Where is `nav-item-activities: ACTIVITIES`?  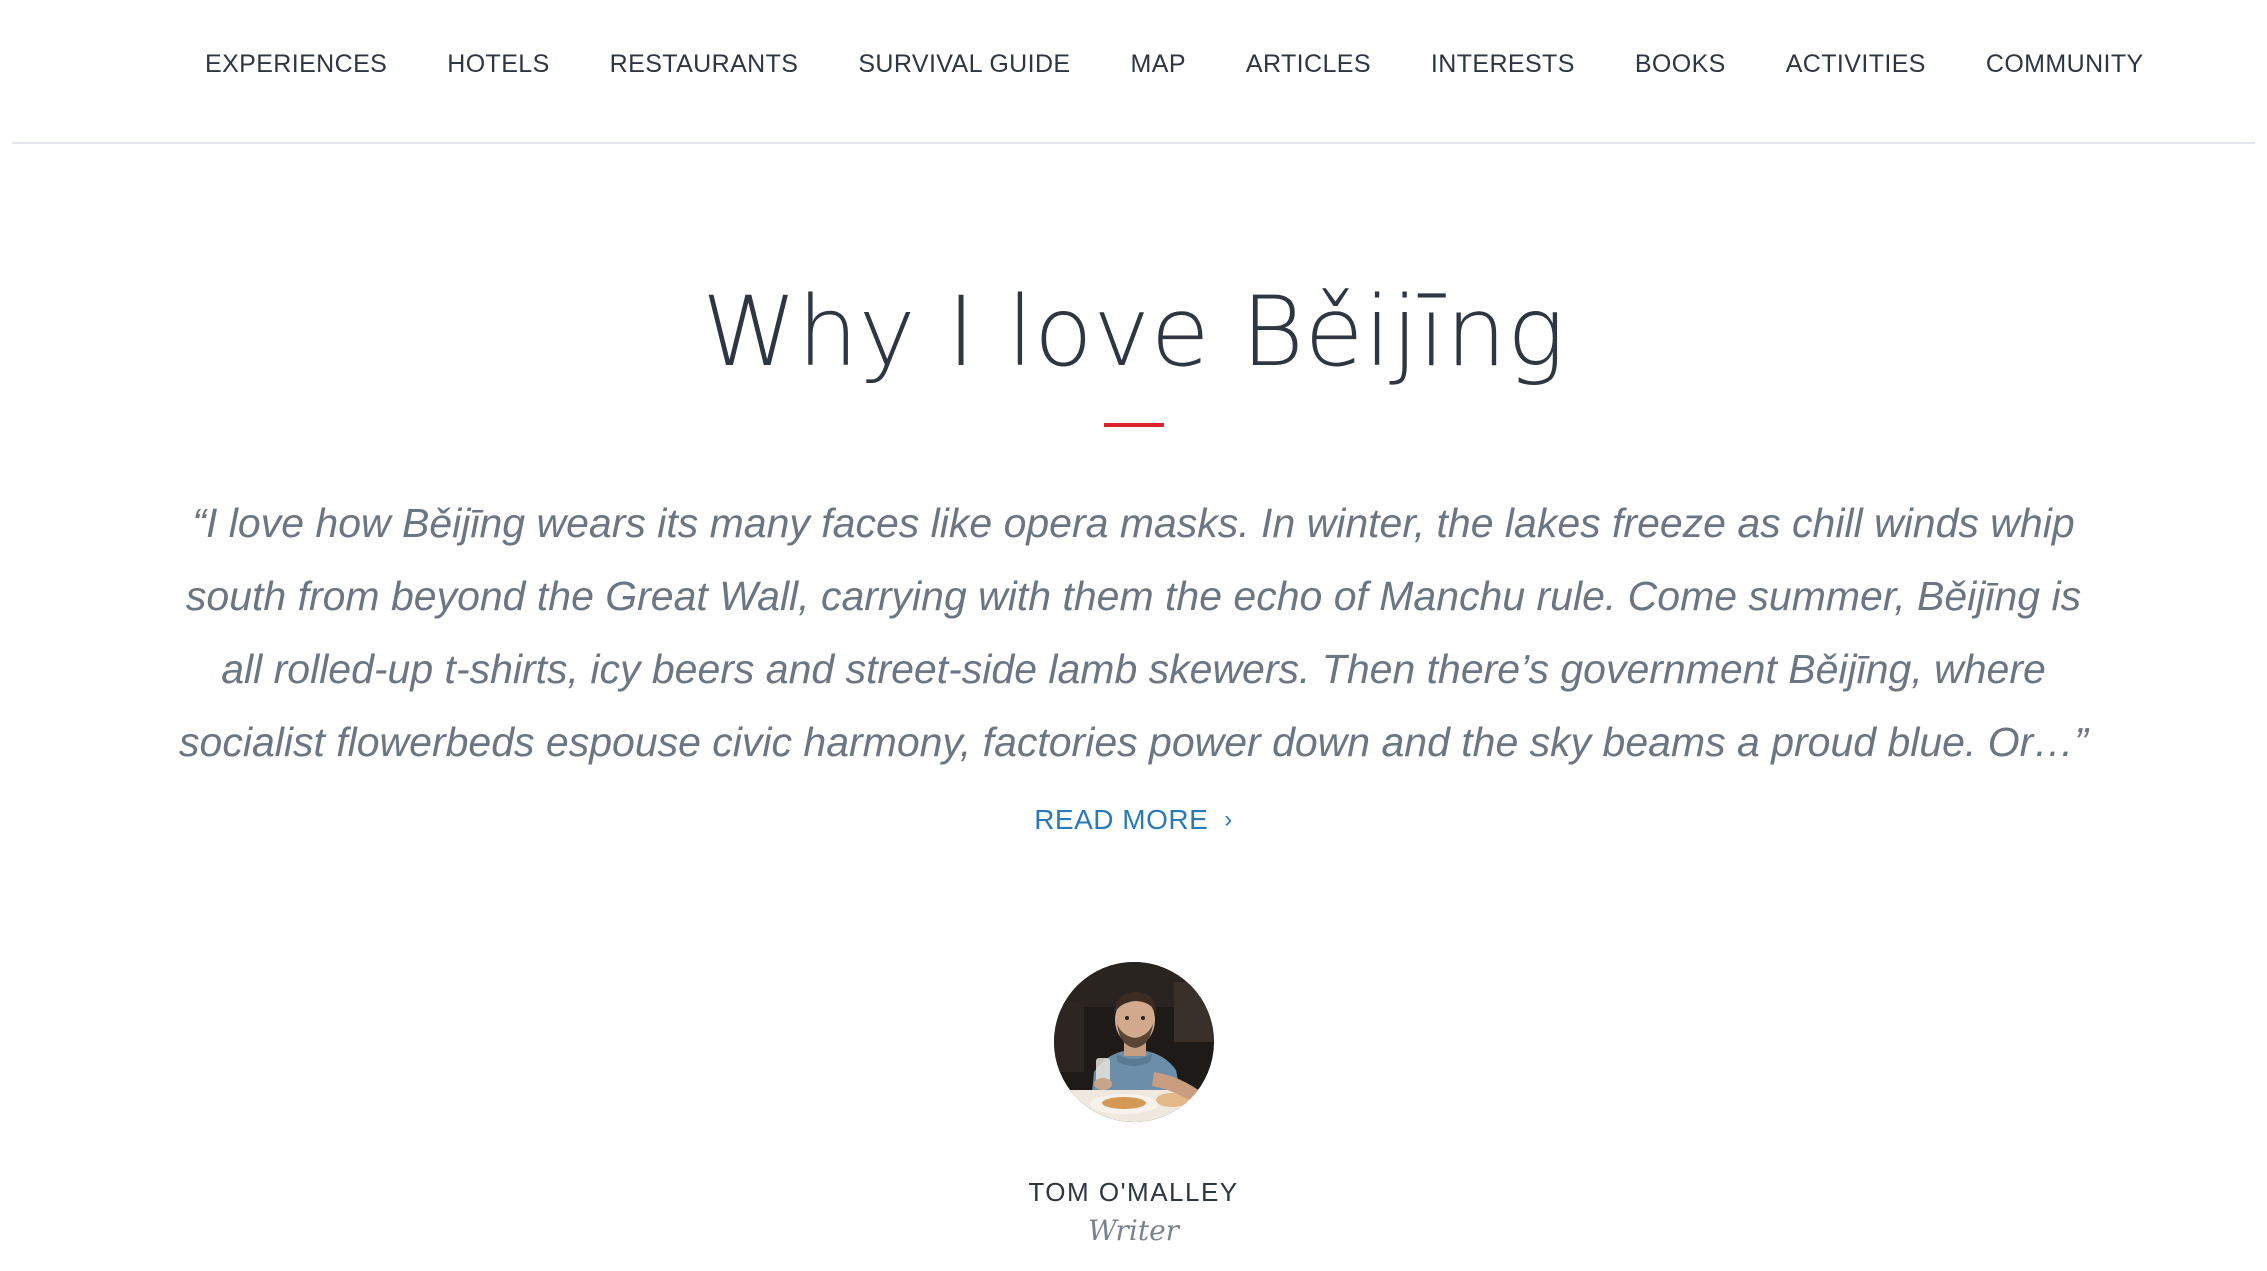 nav-item-activities: ACTIVITIES is located at coordinates (1856, 64).